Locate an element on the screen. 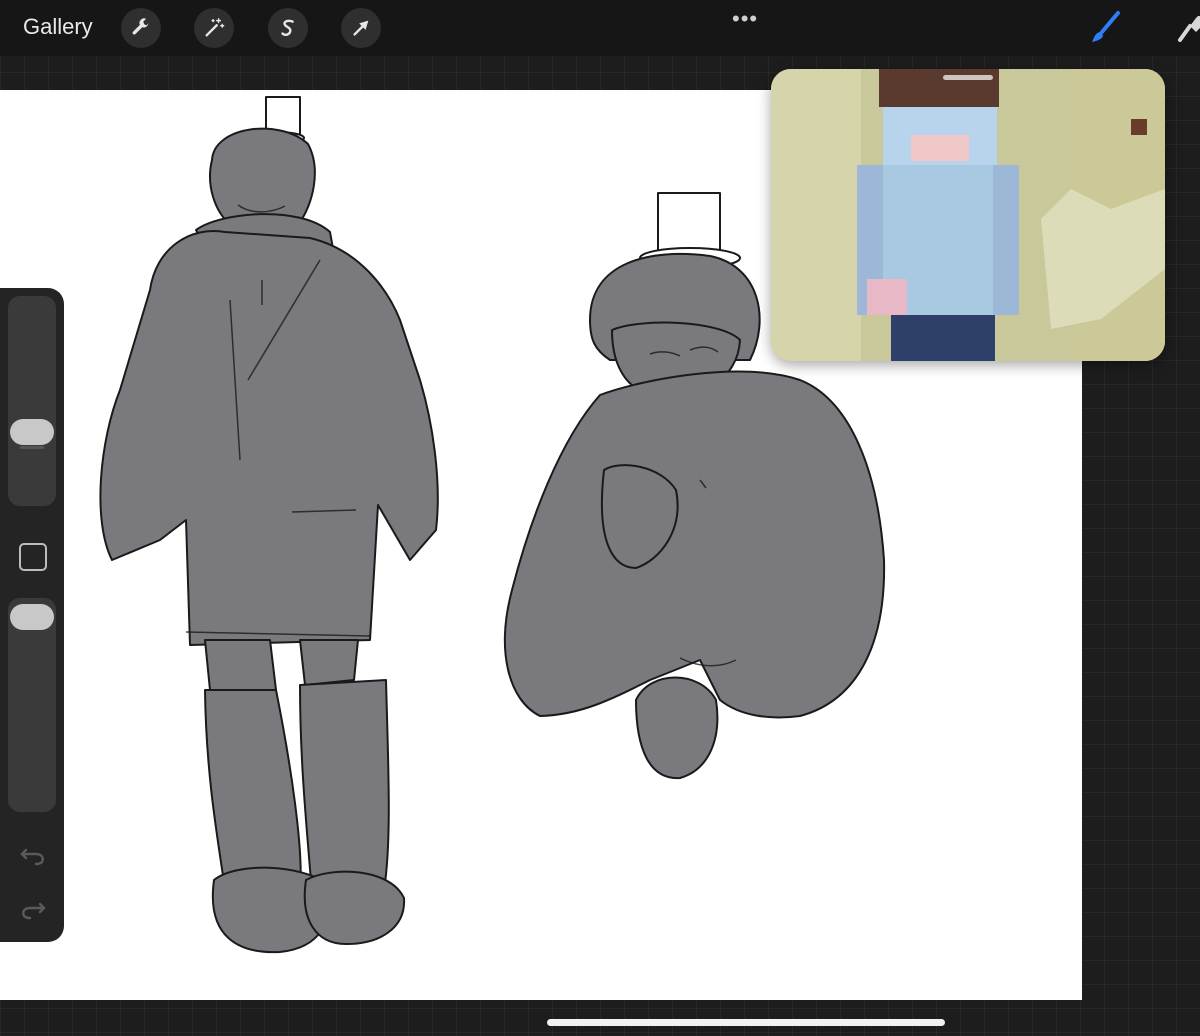 This screenshot has height=1036, width=1200. reference-image-panel is located at coordinates (968, 215).